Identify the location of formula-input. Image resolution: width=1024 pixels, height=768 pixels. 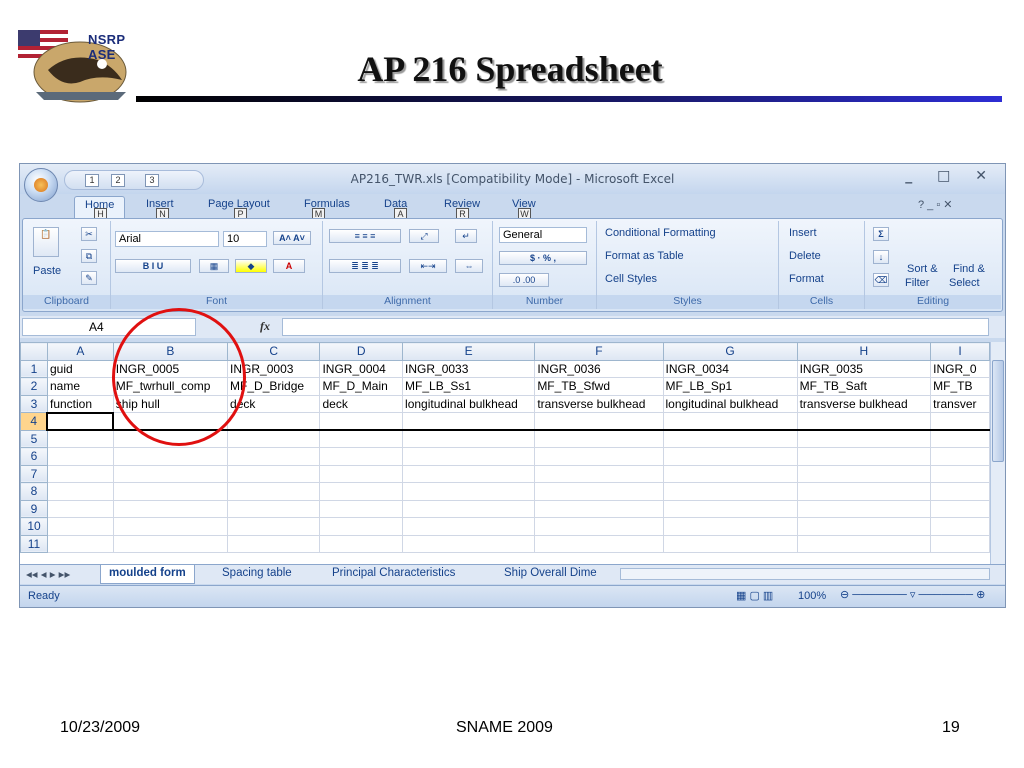
(635, 327).